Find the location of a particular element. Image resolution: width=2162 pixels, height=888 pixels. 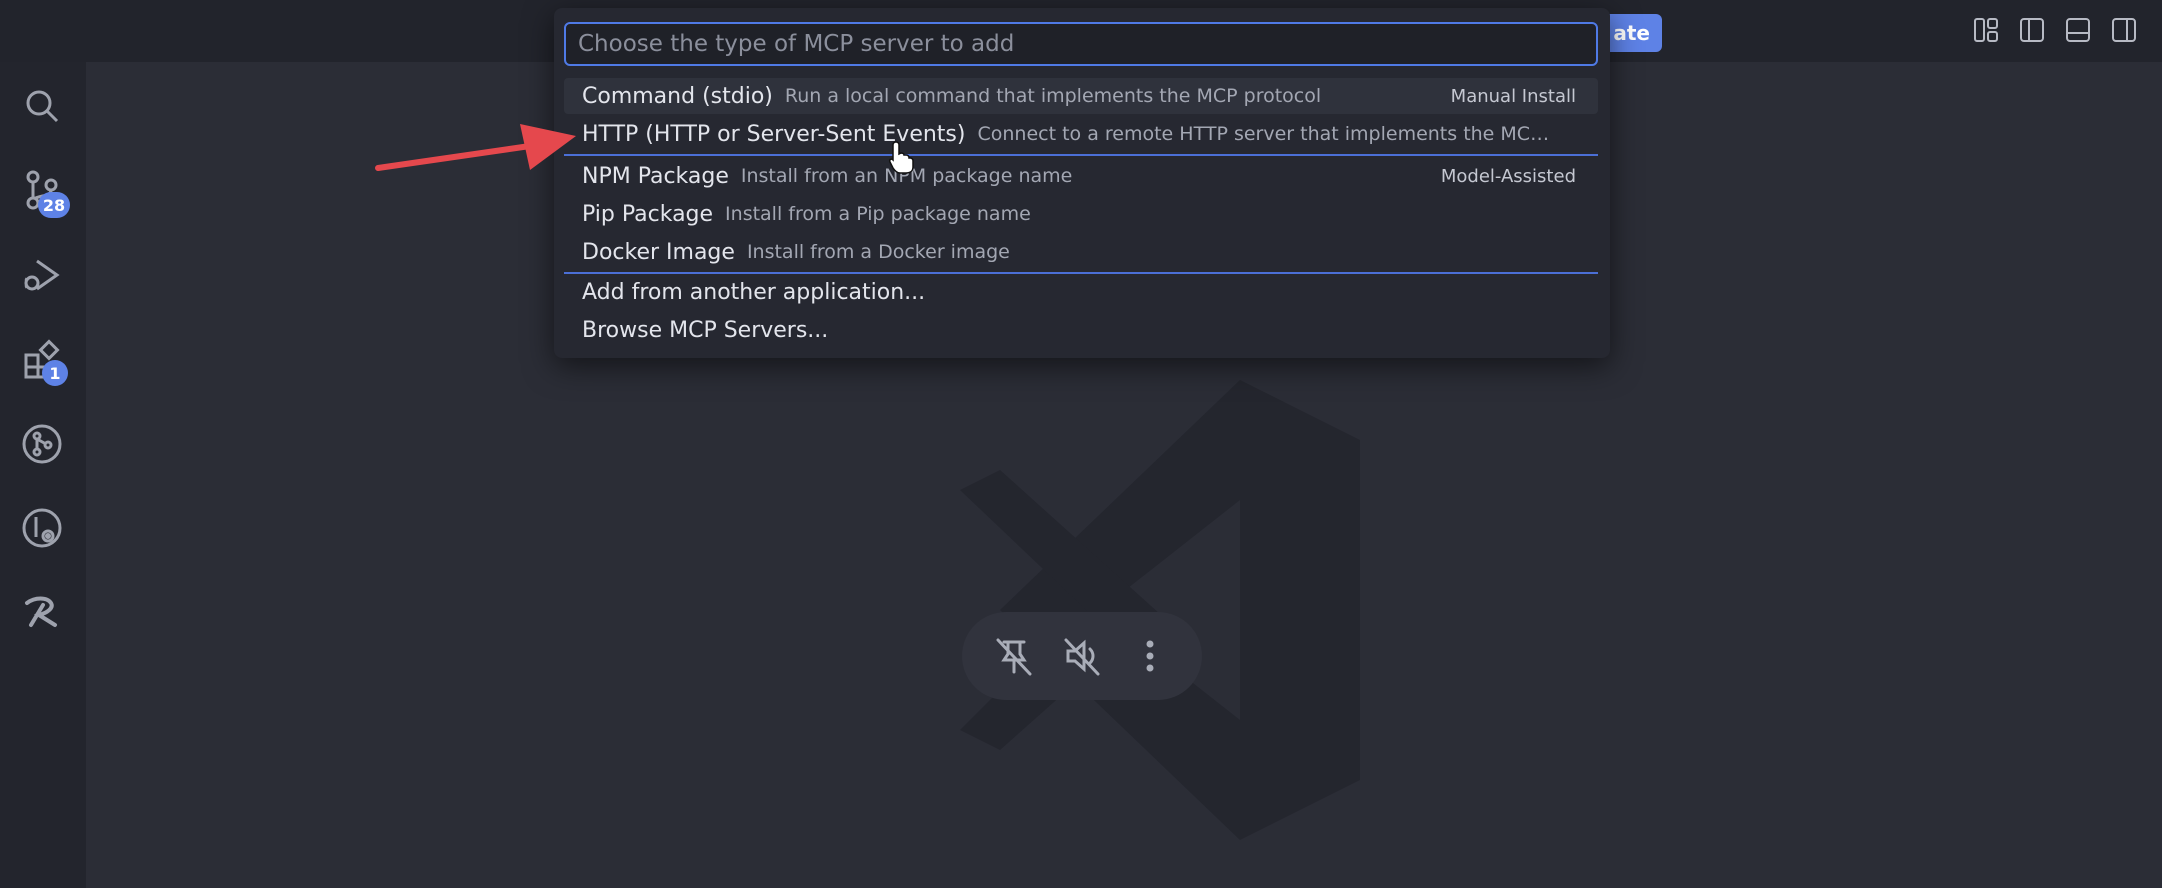

quick-pick-input is located at coordinates (1081, 44).